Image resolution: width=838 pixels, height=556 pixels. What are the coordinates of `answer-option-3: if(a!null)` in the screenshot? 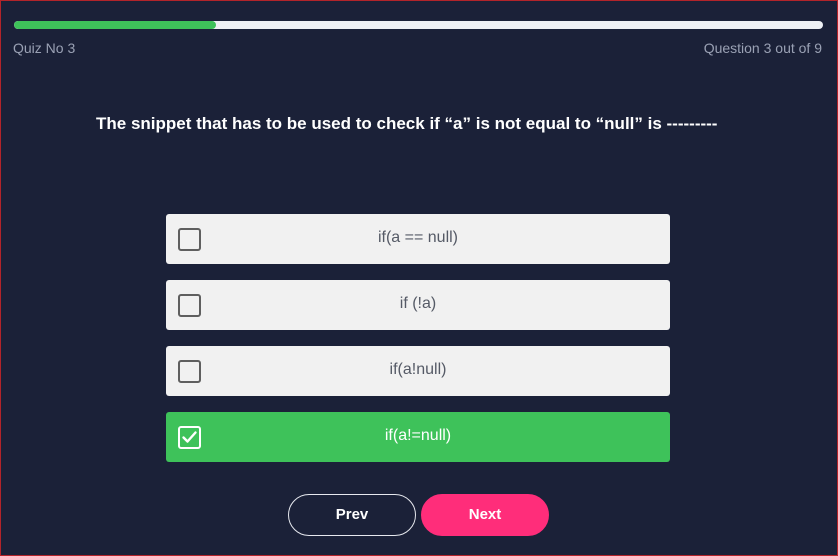 It's located at (418, 371).